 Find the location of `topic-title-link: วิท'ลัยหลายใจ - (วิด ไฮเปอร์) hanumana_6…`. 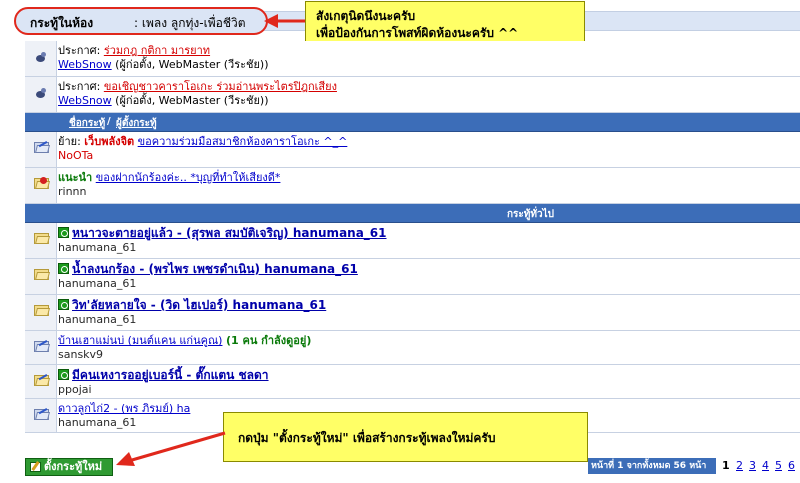

topic-title-link: วิท'ลัยหลายใจ - (วิด ไฮเปอร์) hanumana_6… is located at coordinates (199, 305).